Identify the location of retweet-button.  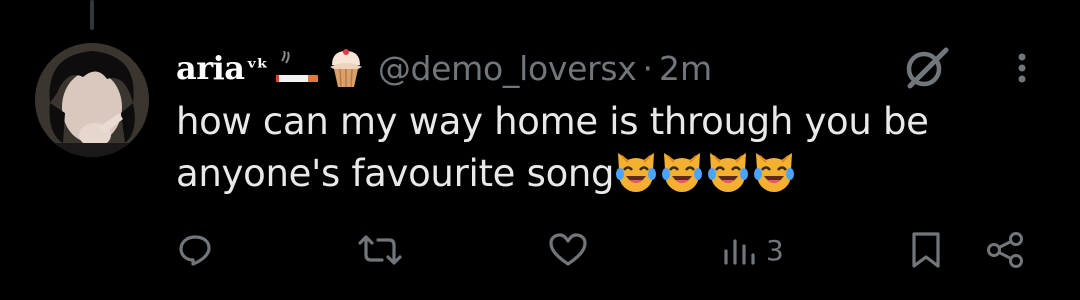
(380, 250).